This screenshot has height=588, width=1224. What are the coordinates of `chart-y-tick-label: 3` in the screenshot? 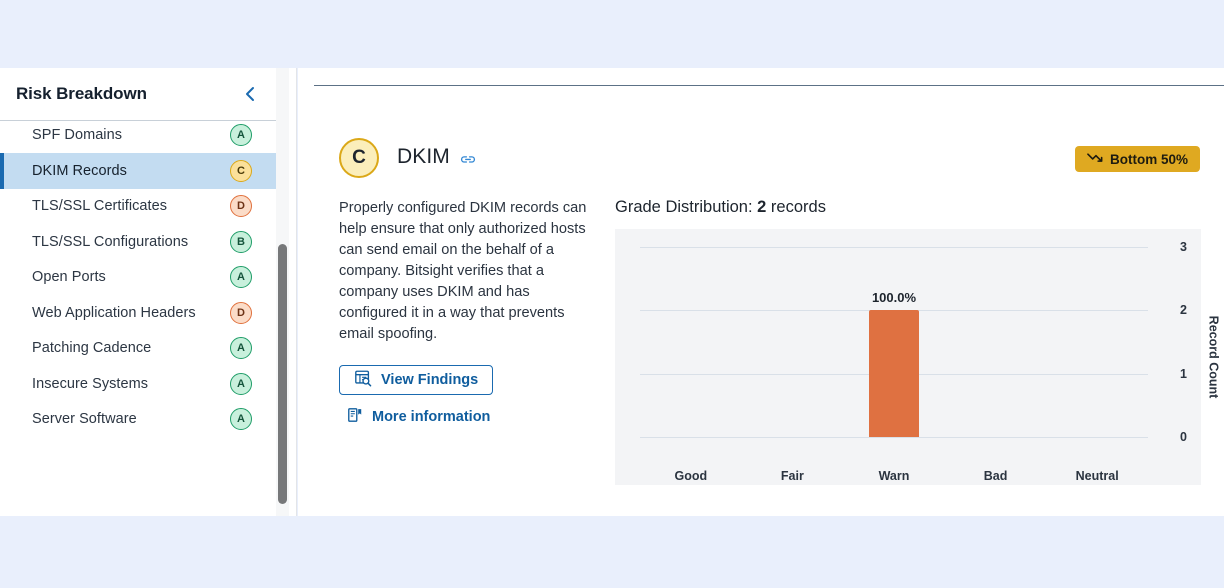 It's located at (1183, 247).